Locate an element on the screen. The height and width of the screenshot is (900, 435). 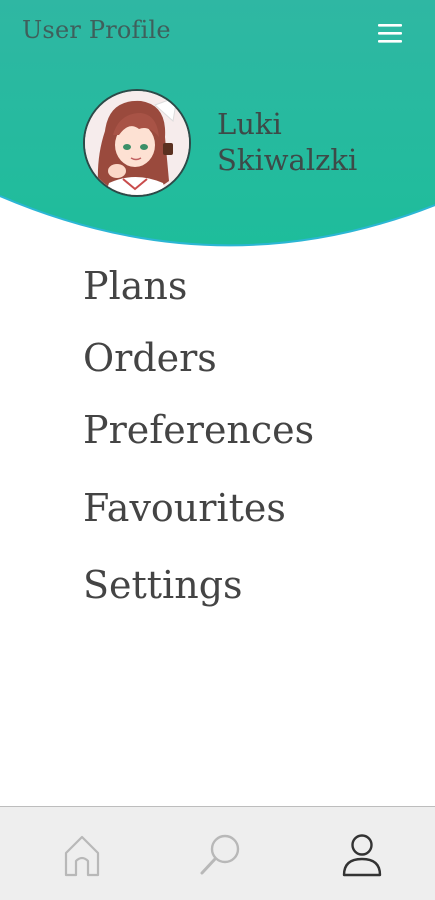
menu-item-plans: Plans is located at coordinates (135, 286).